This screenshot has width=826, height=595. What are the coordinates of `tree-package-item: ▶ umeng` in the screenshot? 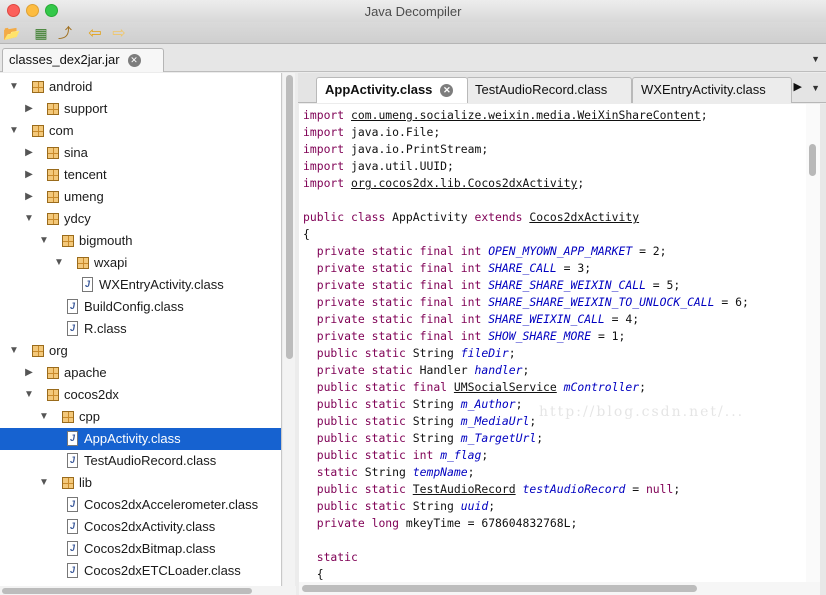 It's located at (140, 197).